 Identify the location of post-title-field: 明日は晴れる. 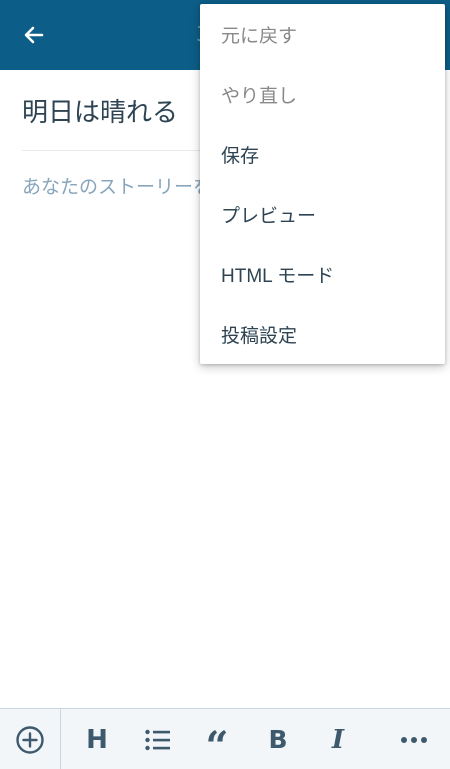
(100, 110).